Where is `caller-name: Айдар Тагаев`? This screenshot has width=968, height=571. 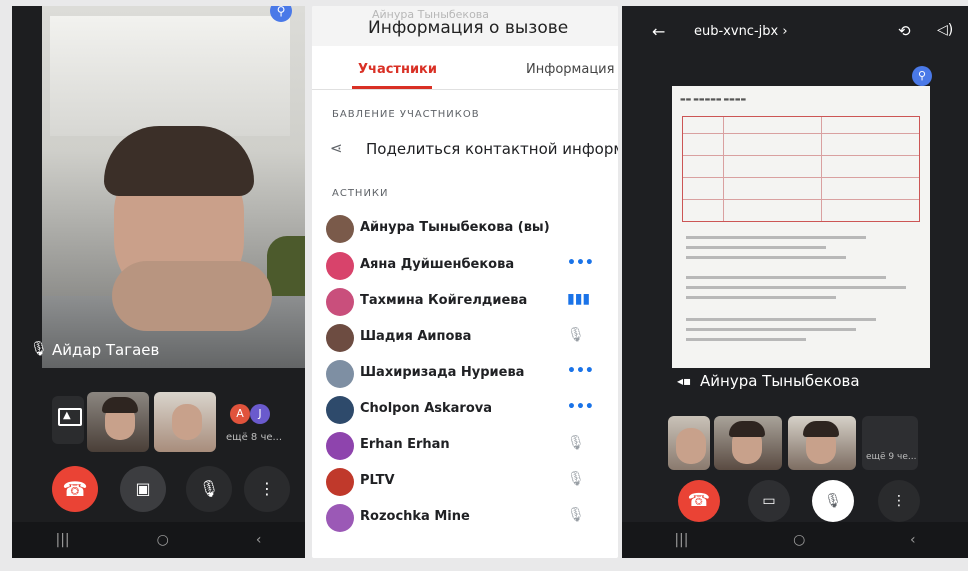 caller-name: Айдар Тагаев is located at coordinates (106, 350).